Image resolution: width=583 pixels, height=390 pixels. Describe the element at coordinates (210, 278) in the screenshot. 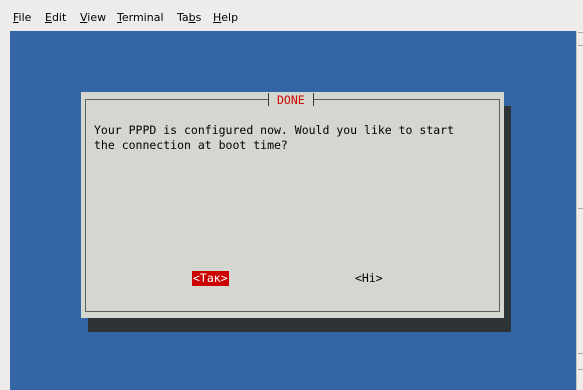

I see `yes-button: <Так>` at that location.